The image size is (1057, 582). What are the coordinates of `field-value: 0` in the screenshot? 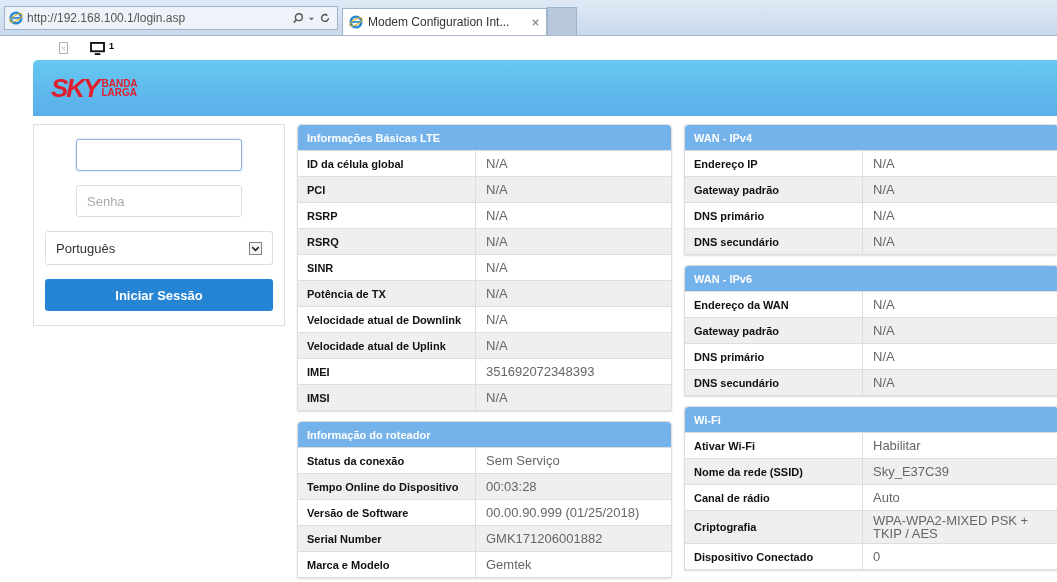 It's located at (877, 557).